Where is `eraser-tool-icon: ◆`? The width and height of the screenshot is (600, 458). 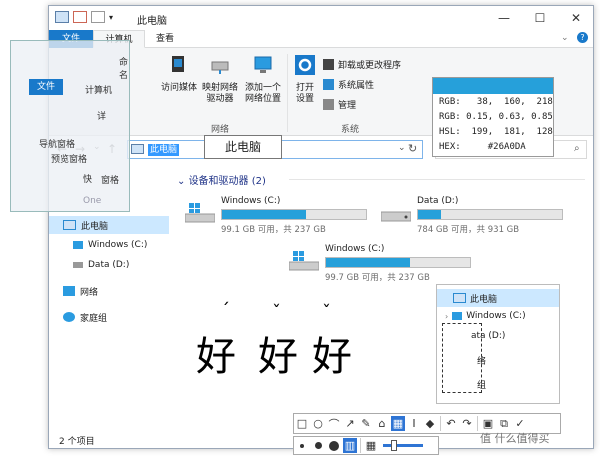 eraser-tool-icon: ◆ is located at coordinates (430, 423).